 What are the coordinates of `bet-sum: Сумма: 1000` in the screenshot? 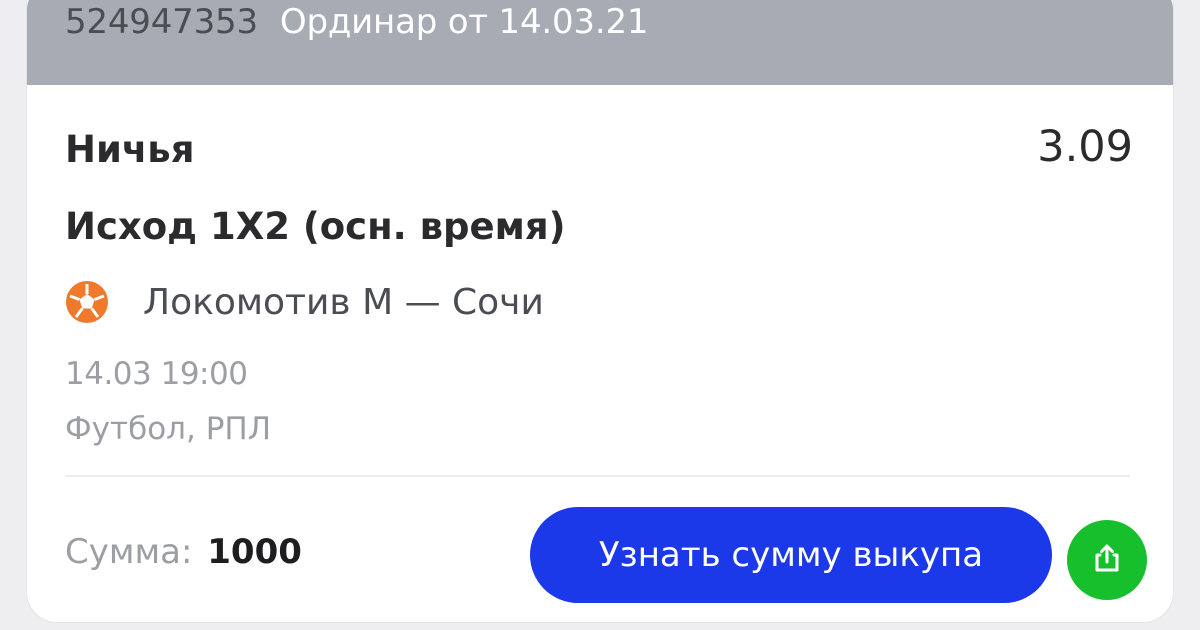 It's located at (183, 552).